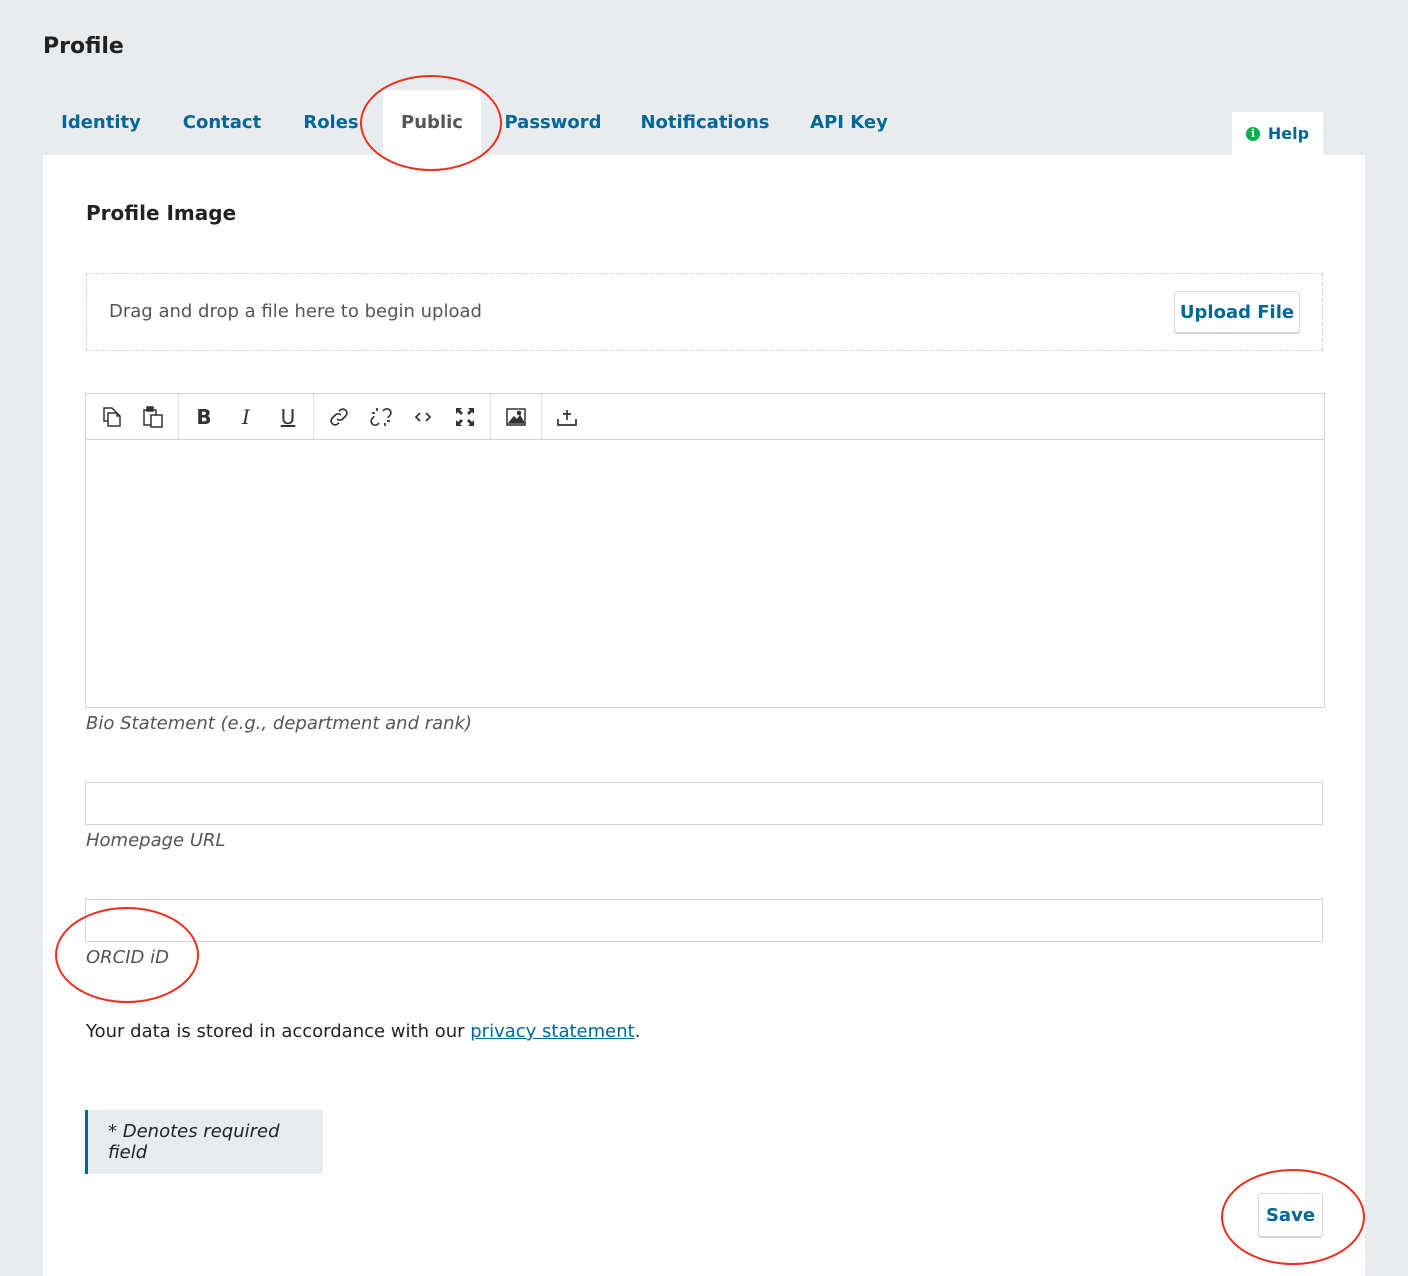 The width and height of the screenshot is (1408, 1276). I want to click on tab-password: Password, so click(553, 122).